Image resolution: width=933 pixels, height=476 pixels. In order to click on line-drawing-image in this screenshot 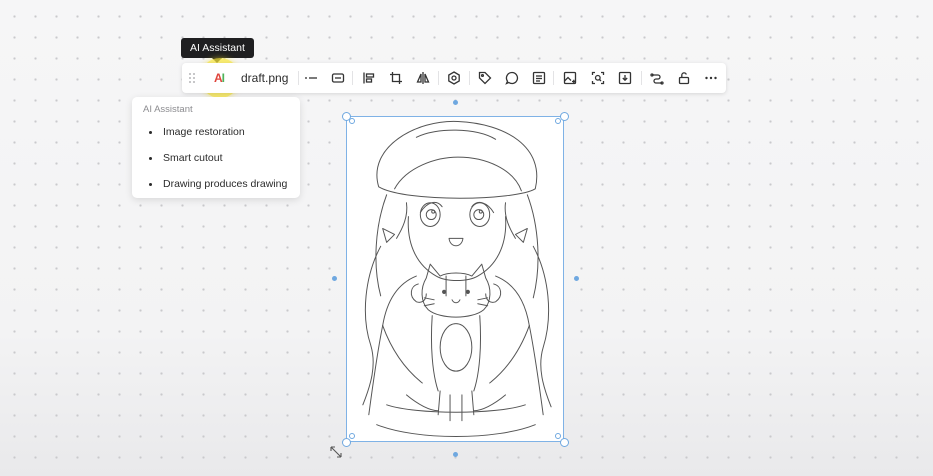, I will do `click(457, 278)`.